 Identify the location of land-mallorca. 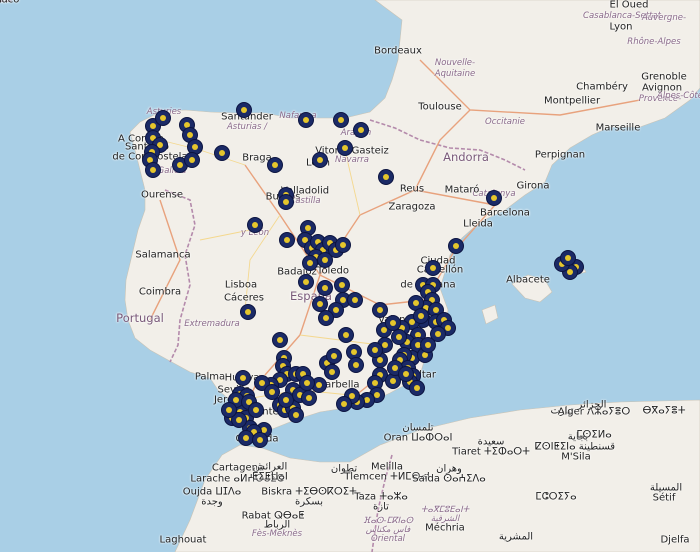
(532, 288).